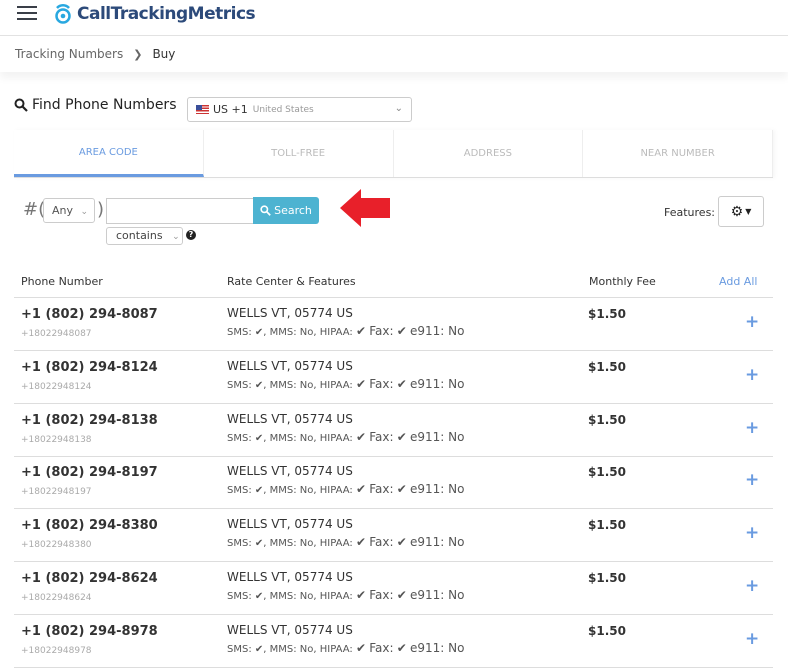 This screenshot has height=668, width=788. I want to click on tab-address: ADDRESS, so click(489, 153).